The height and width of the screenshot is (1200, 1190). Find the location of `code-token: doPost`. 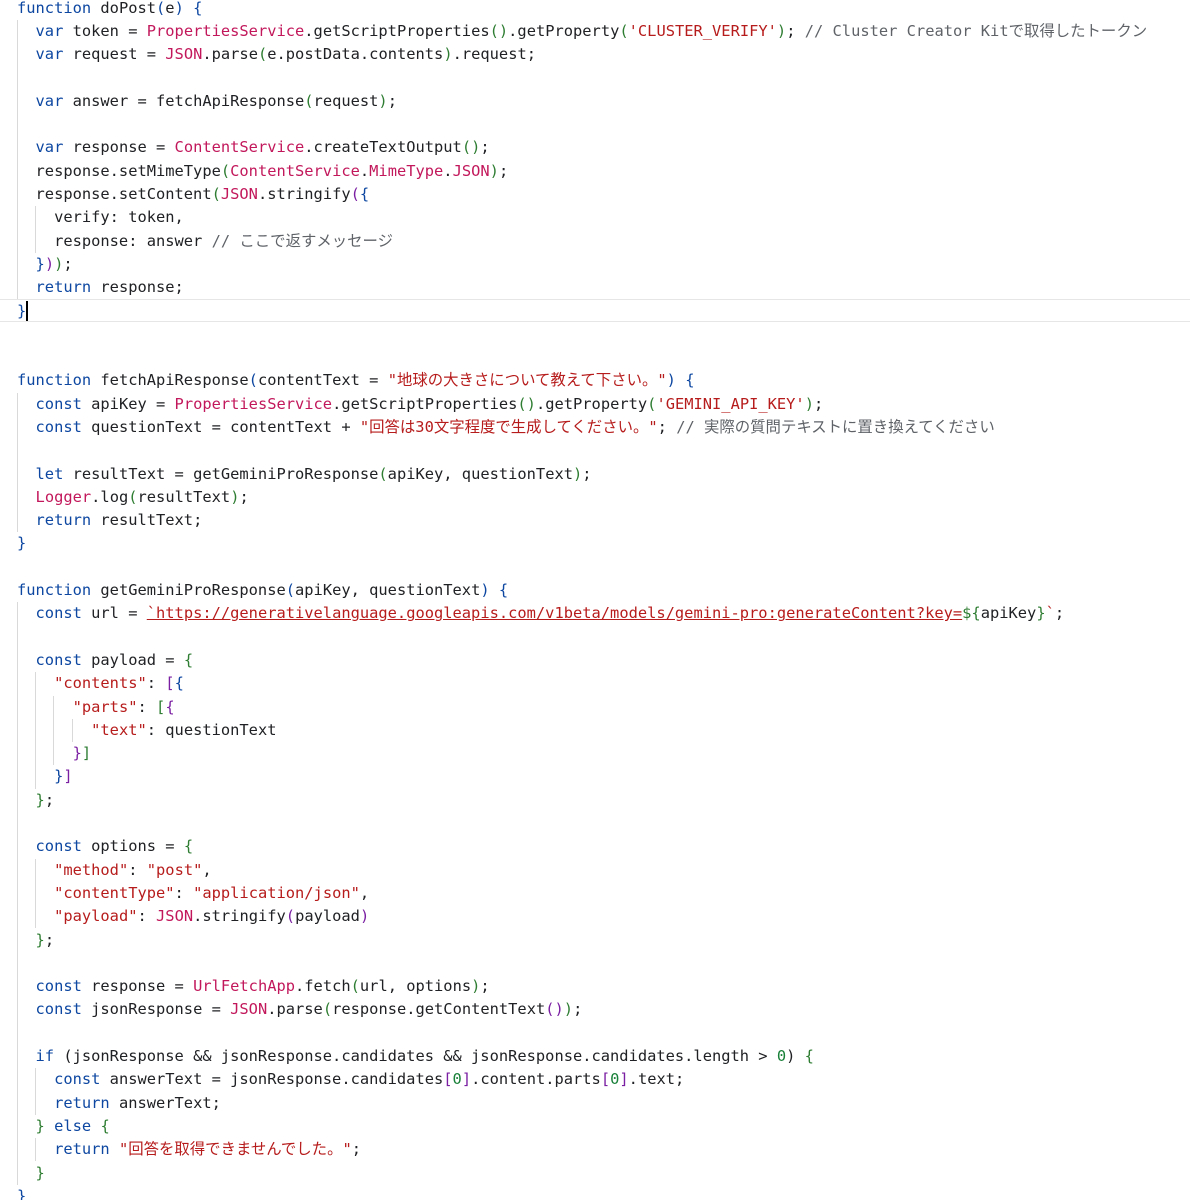

code-token: doPost is located at coordinates (124, 8).